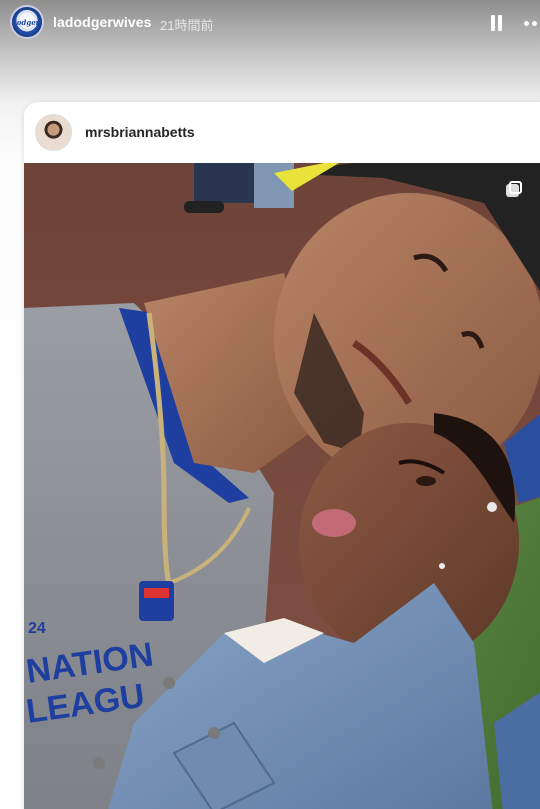 This screenshot has height=809, width=540. Describe the element at coordinates (187, 25) in the screenshot. I see `story-timestamp: 21時間前` at that location.